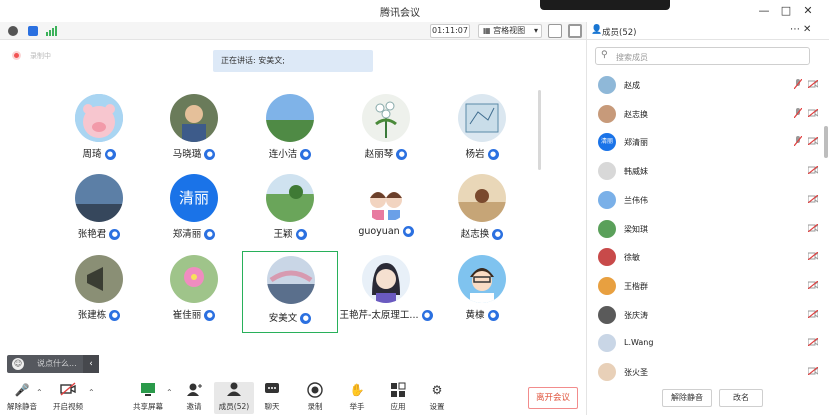  Describe the element at coordinates (705, 287) in the screenshot. I see `member-row: 王楷群` at that location.